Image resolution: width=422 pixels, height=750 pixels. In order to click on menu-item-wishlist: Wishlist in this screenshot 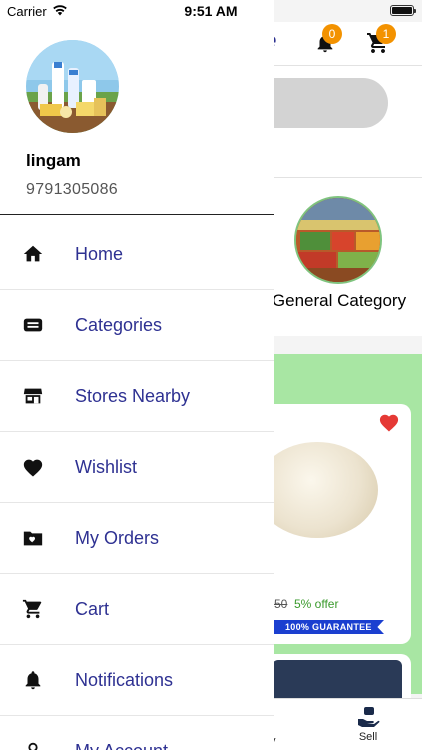, I will do `click(137, 467)`.